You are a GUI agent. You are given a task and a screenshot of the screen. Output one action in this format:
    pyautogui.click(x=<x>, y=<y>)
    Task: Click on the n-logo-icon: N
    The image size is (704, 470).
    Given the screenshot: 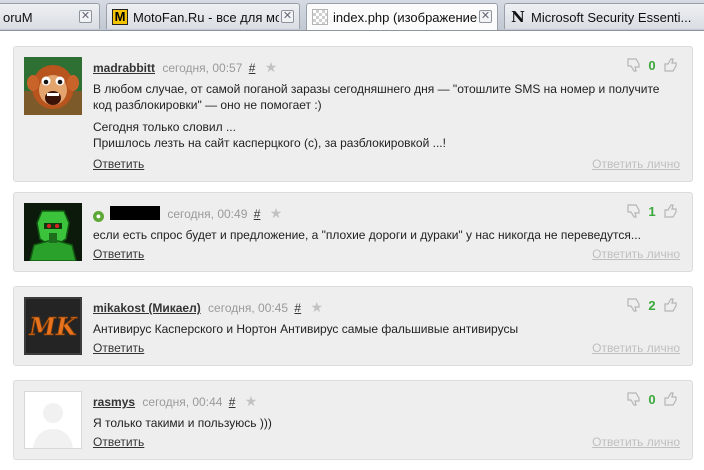 What is the action you would take?
    pyautogui.click(x=518, y=17)
    